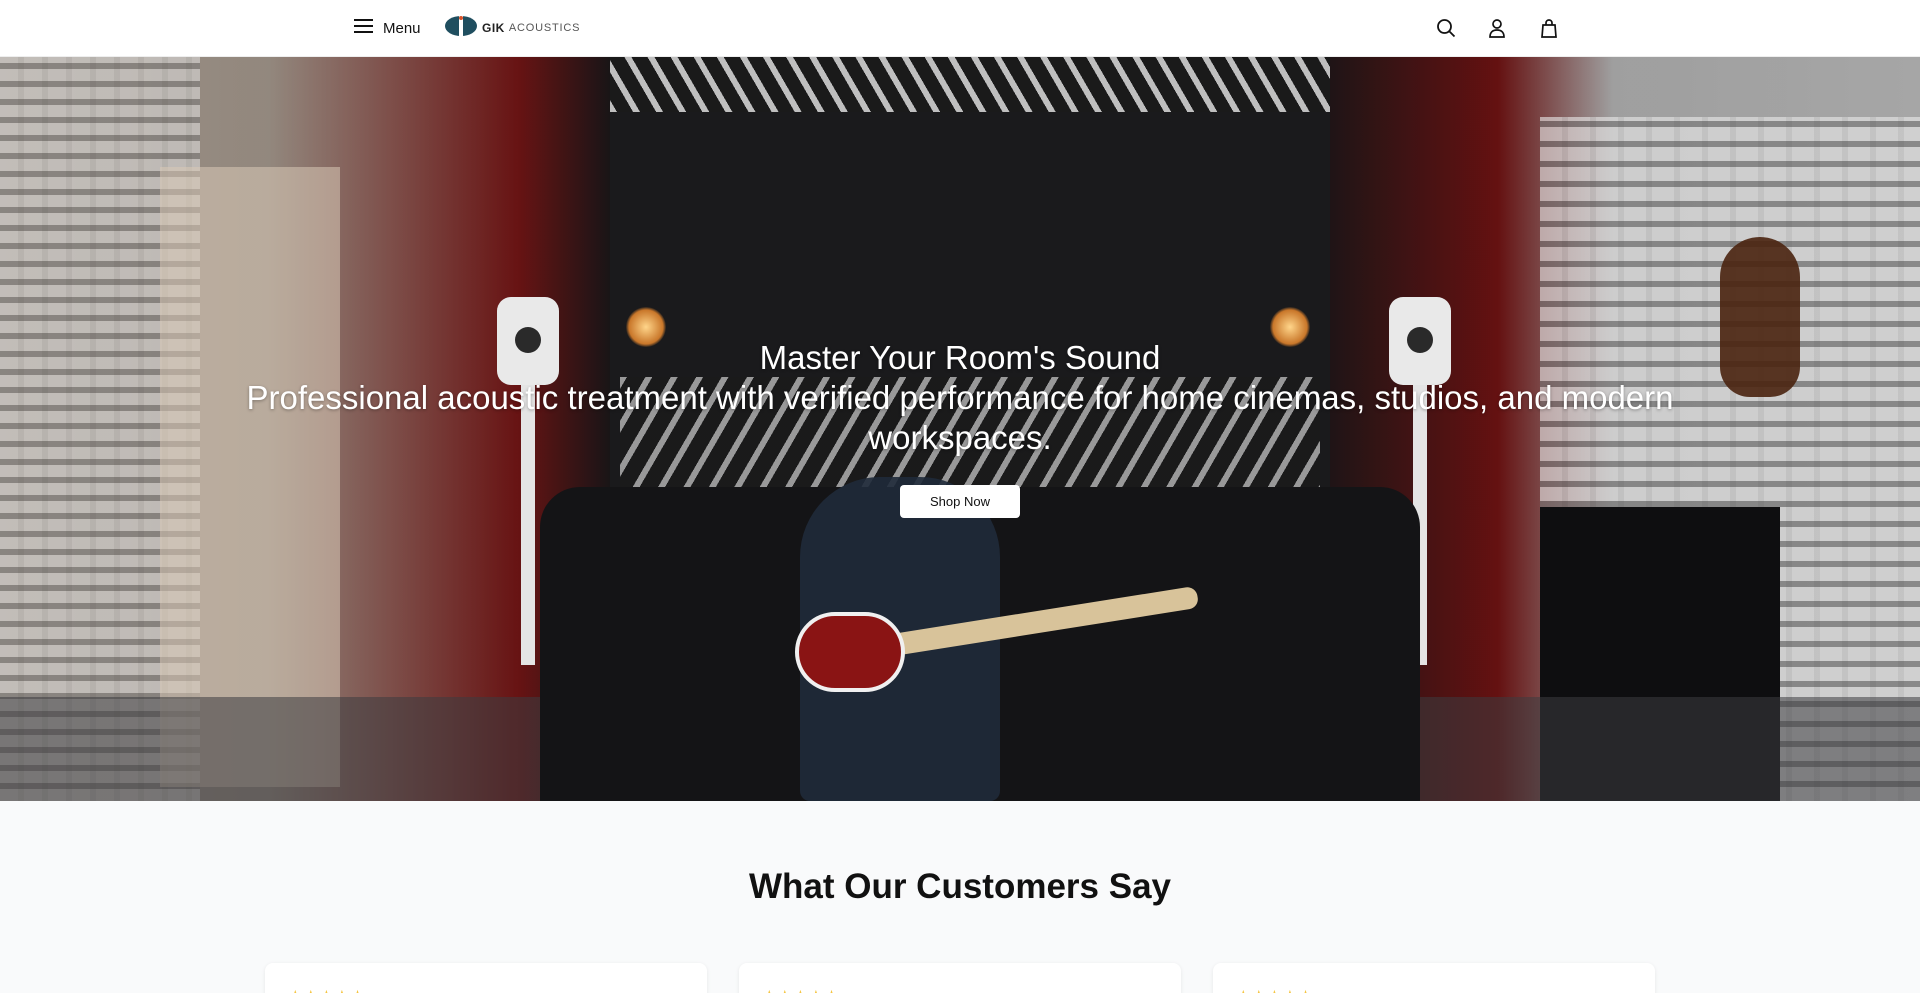 Image resolution: width=1920 pixels, height=993 pixels. Describe the element at coordinates (402, 28) in the screenshot. I see `menu-label: Menu` at that location.